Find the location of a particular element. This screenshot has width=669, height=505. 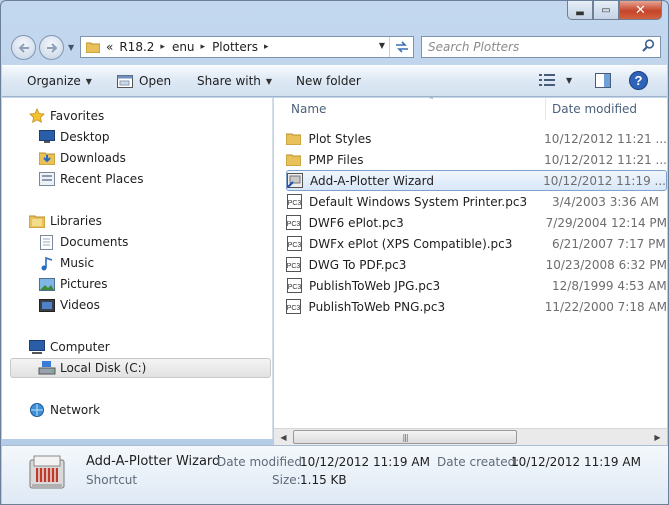

star-icon is located at coordinates (37, 116).